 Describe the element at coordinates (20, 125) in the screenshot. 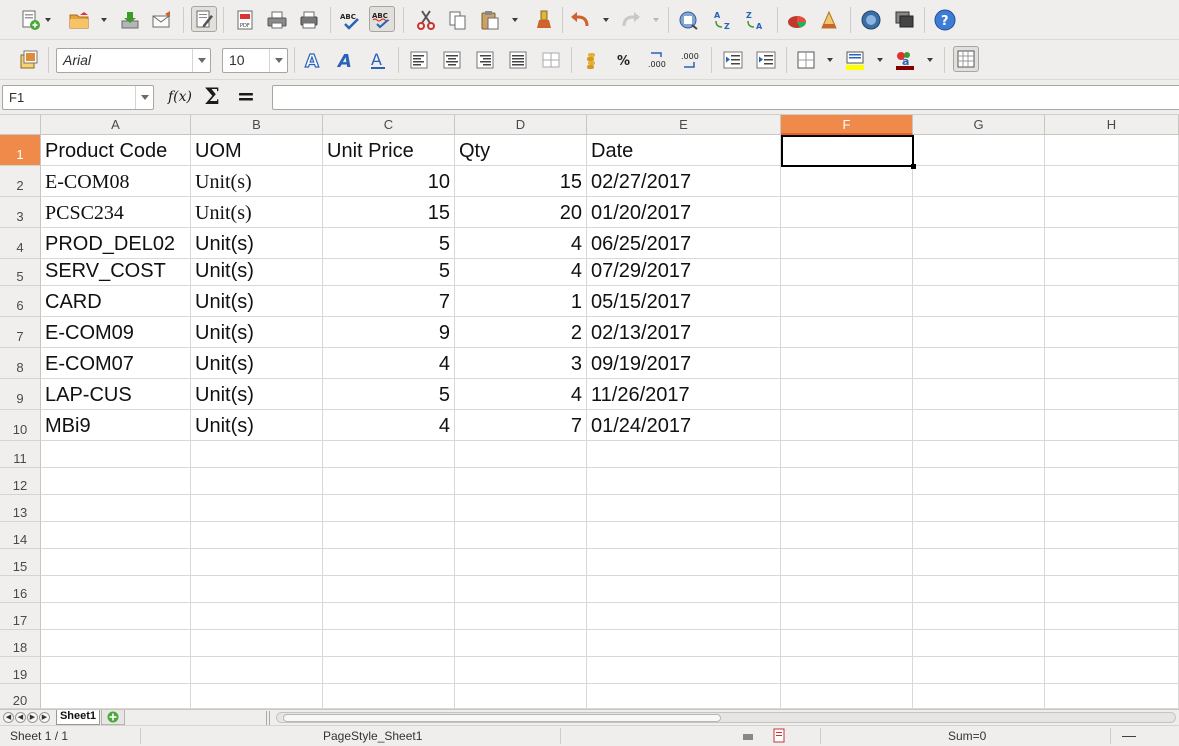

I see `select-all-corner` at that location.